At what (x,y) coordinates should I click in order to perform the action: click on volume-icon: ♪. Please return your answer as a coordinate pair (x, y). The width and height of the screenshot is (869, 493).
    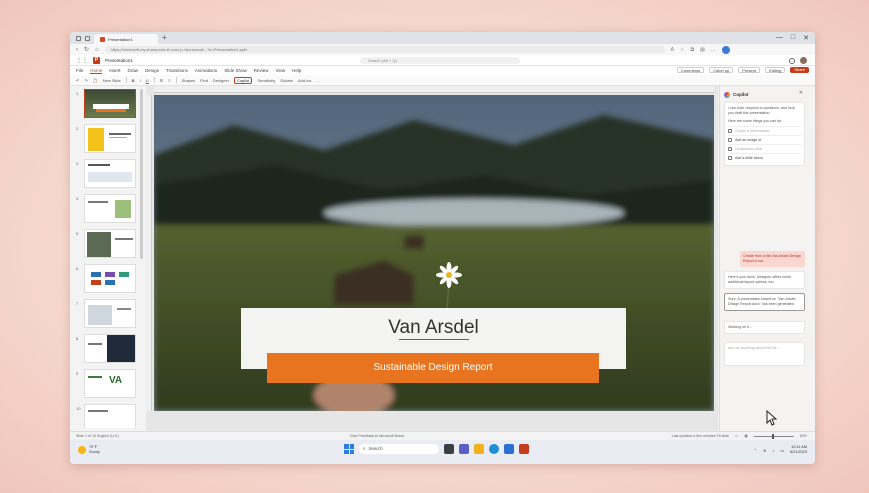
    Looking at the image, I should click on (773, 450).